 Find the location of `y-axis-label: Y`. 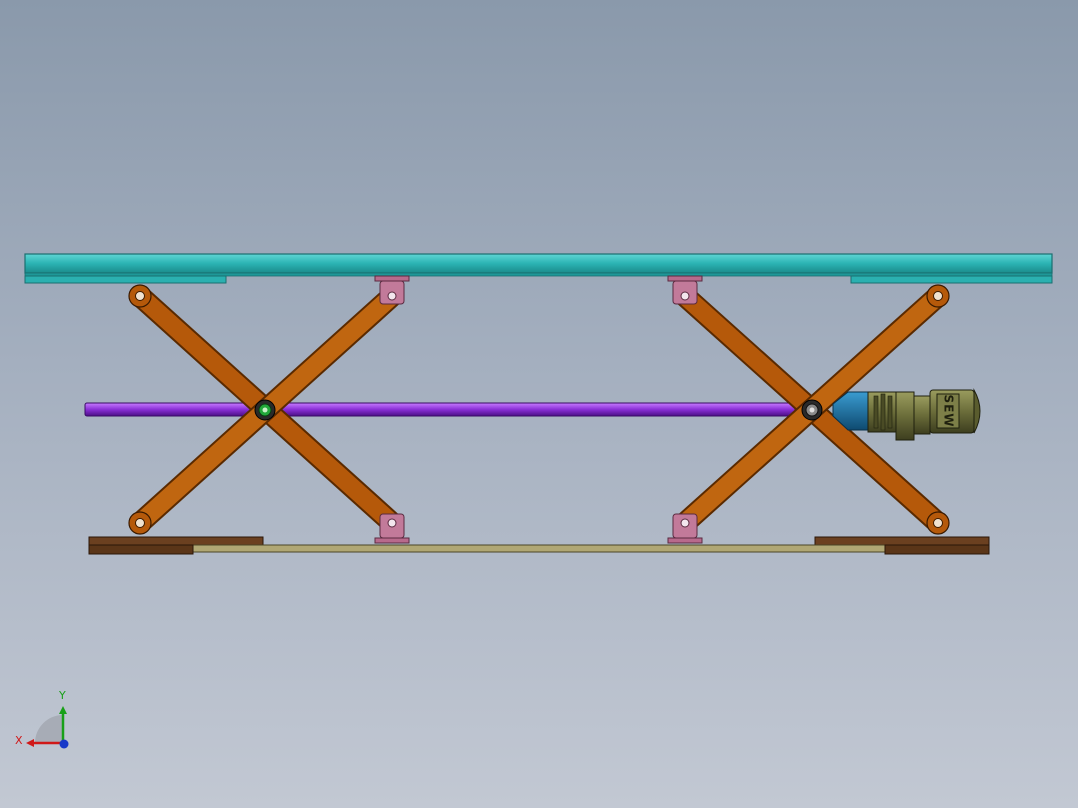

y-axis-label: Y is located at coordinates (62, 695).